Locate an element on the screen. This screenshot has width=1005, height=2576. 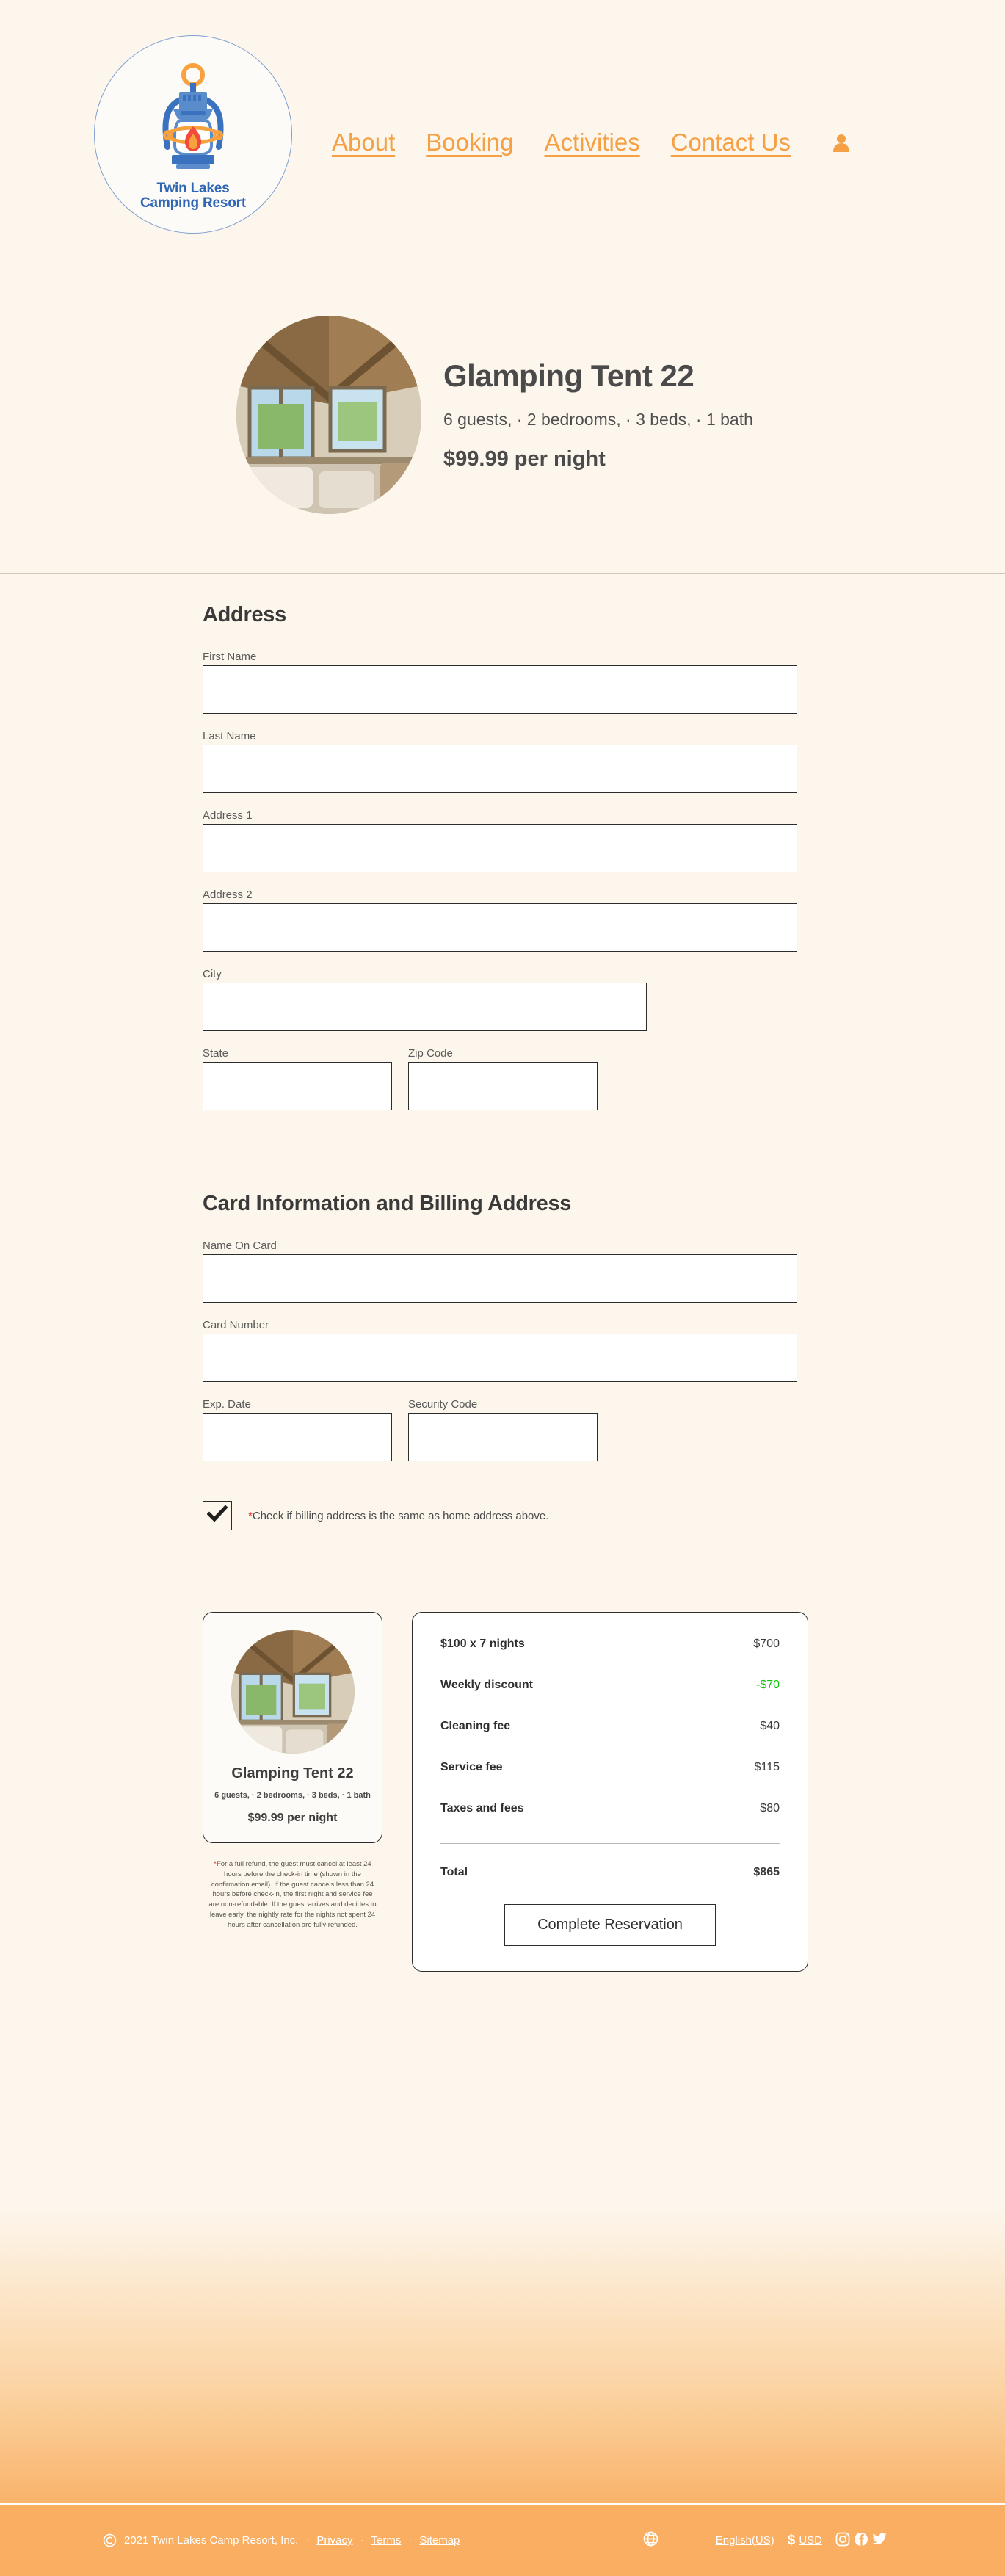
nav-item-activities: Activities is located at coordinates (593, 142).